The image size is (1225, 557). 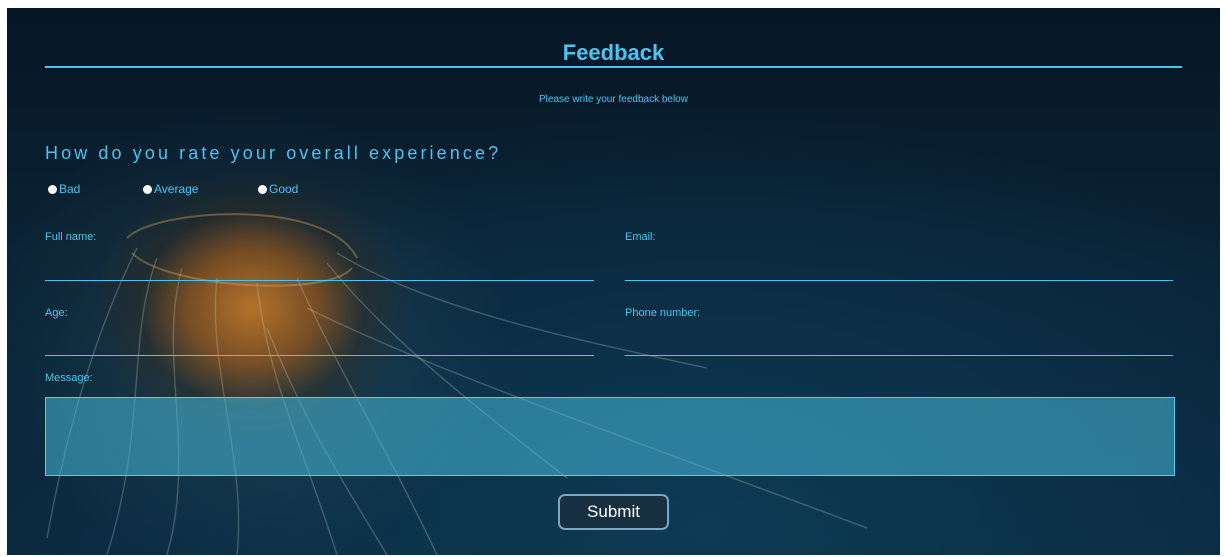 I want to click on rating-question: How do you rate your overall experience?, so click(x=273, y=153).